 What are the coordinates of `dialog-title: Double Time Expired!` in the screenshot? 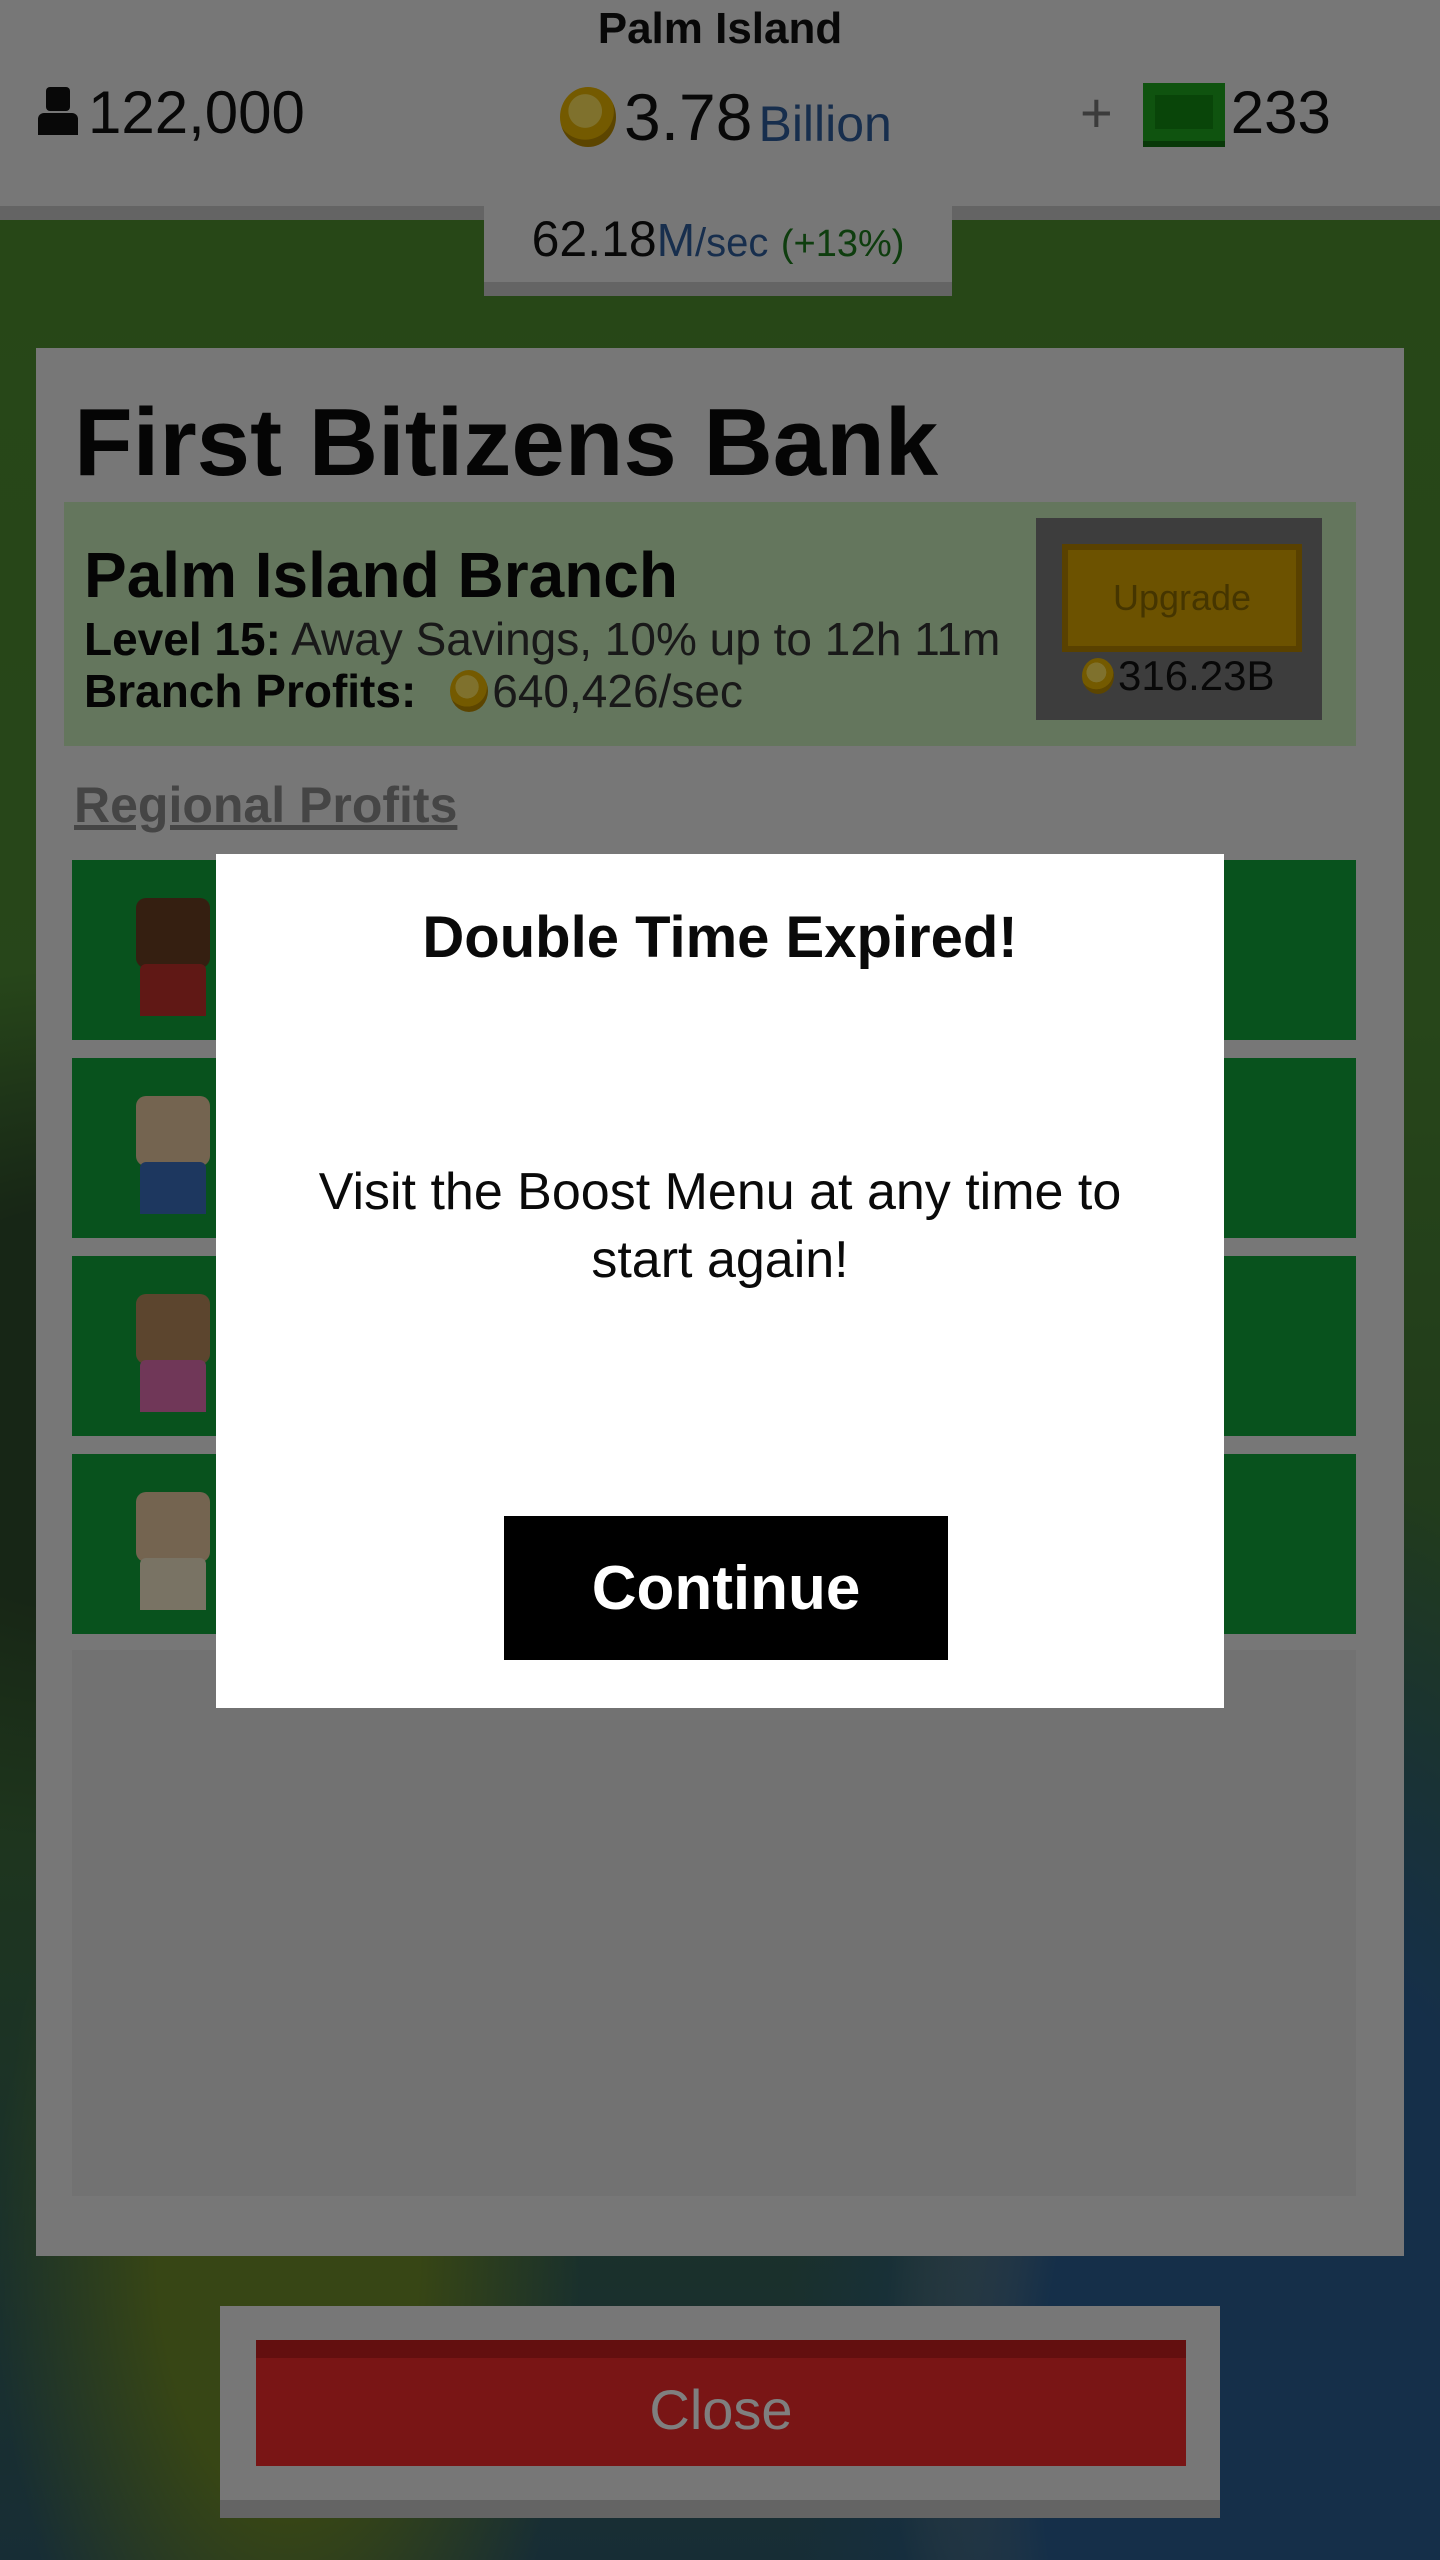 It's located at (720, 937).